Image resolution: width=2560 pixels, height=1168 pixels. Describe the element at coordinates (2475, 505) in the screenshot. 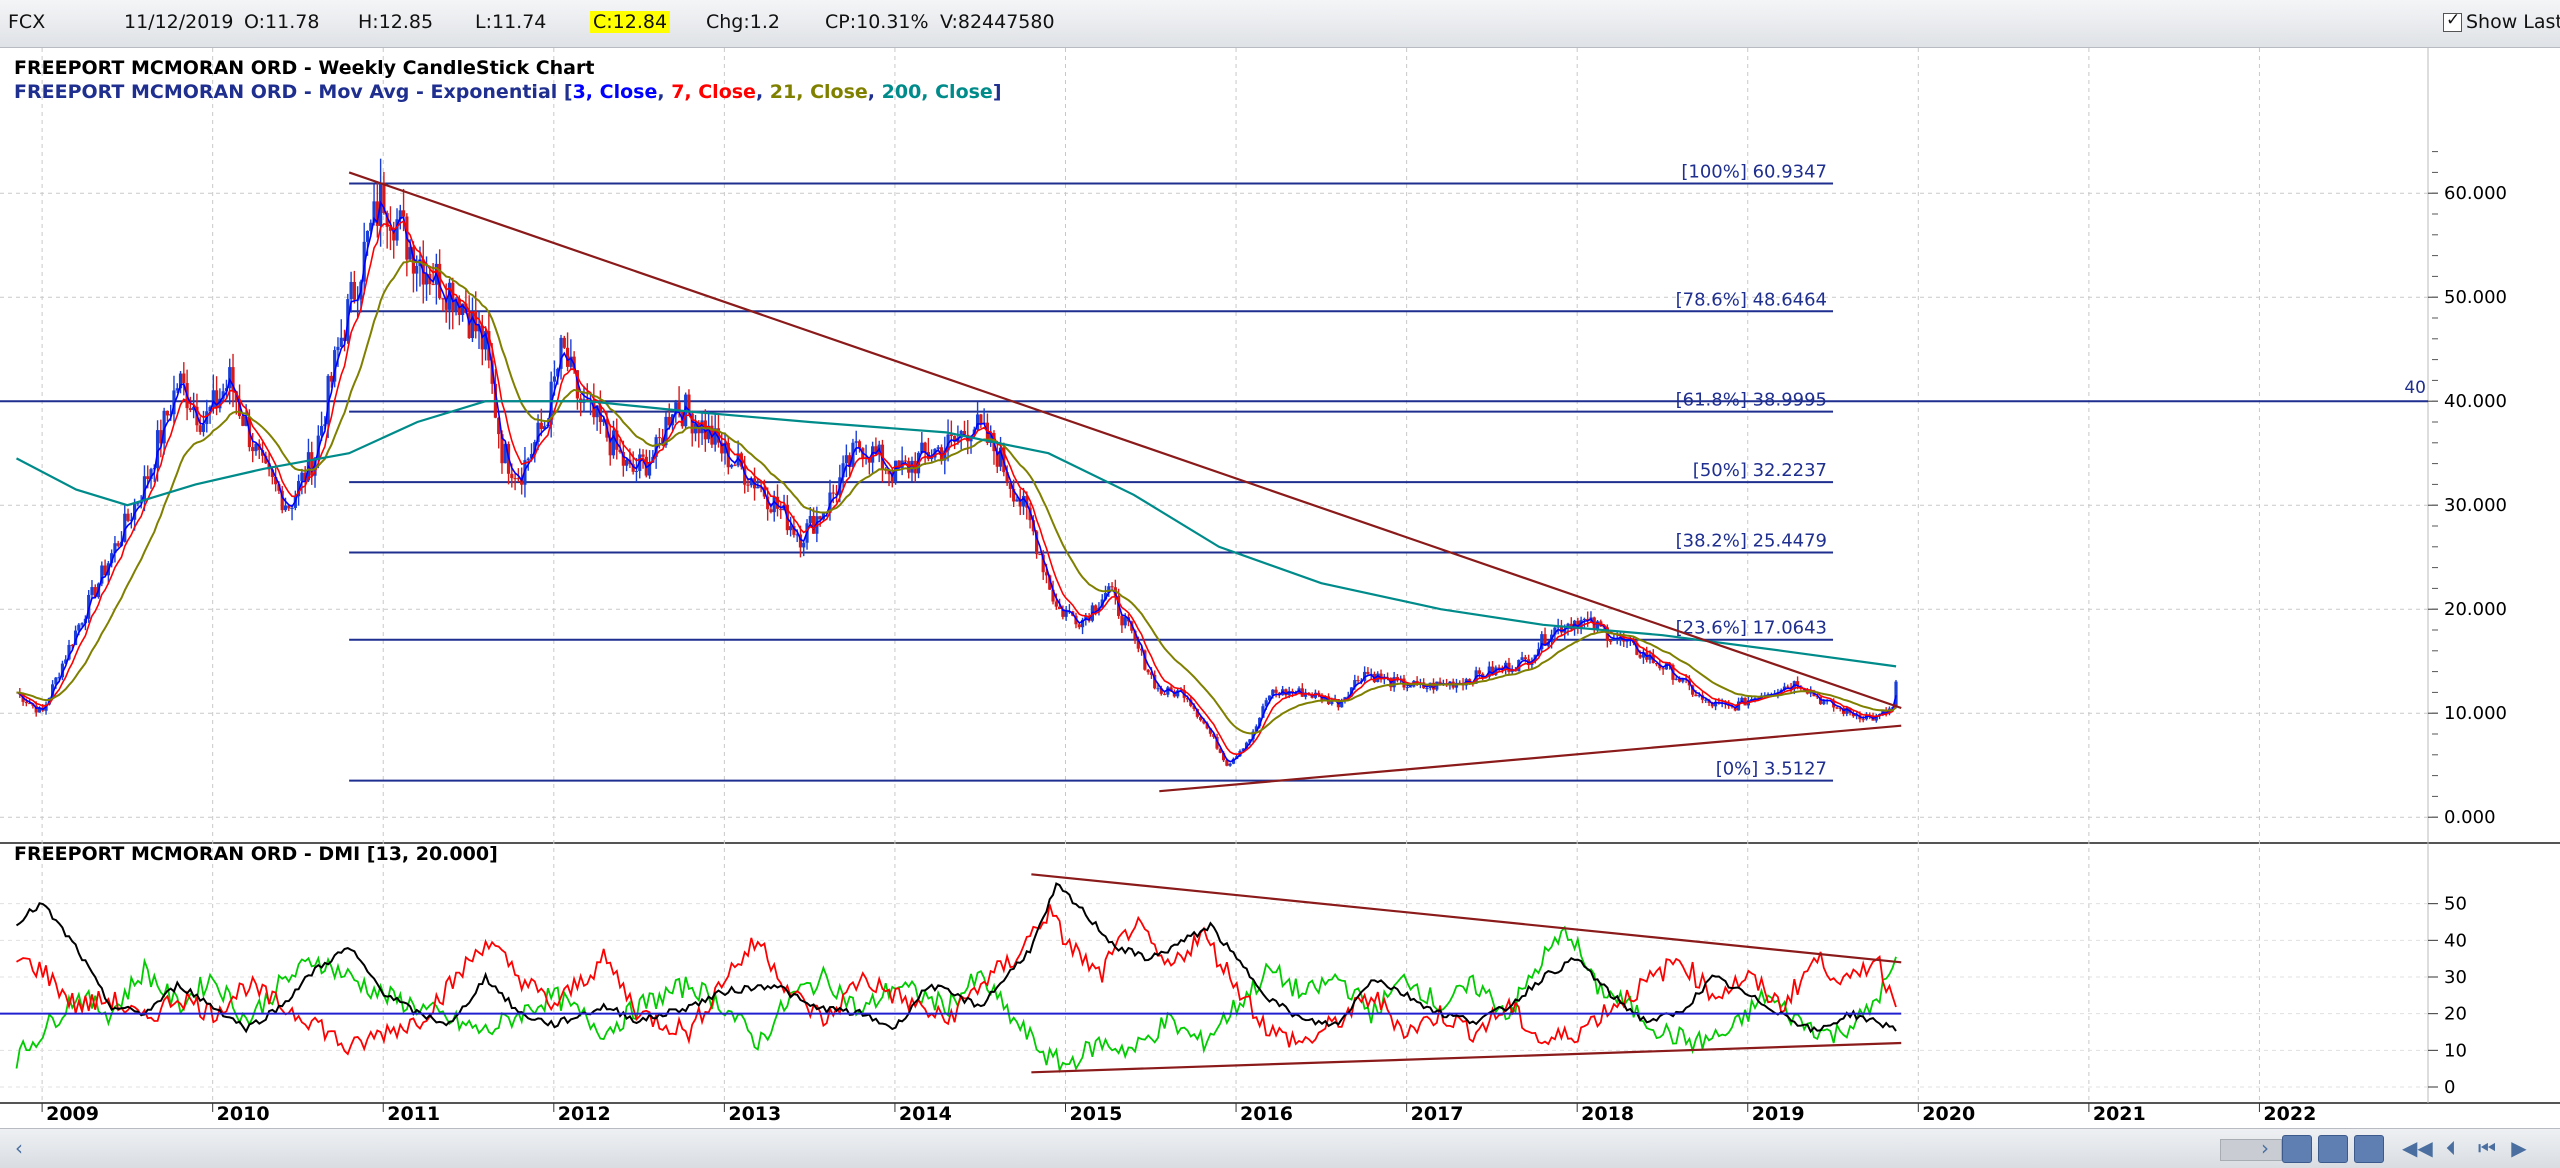

I see `y-tick-label: 30.000` at that location.